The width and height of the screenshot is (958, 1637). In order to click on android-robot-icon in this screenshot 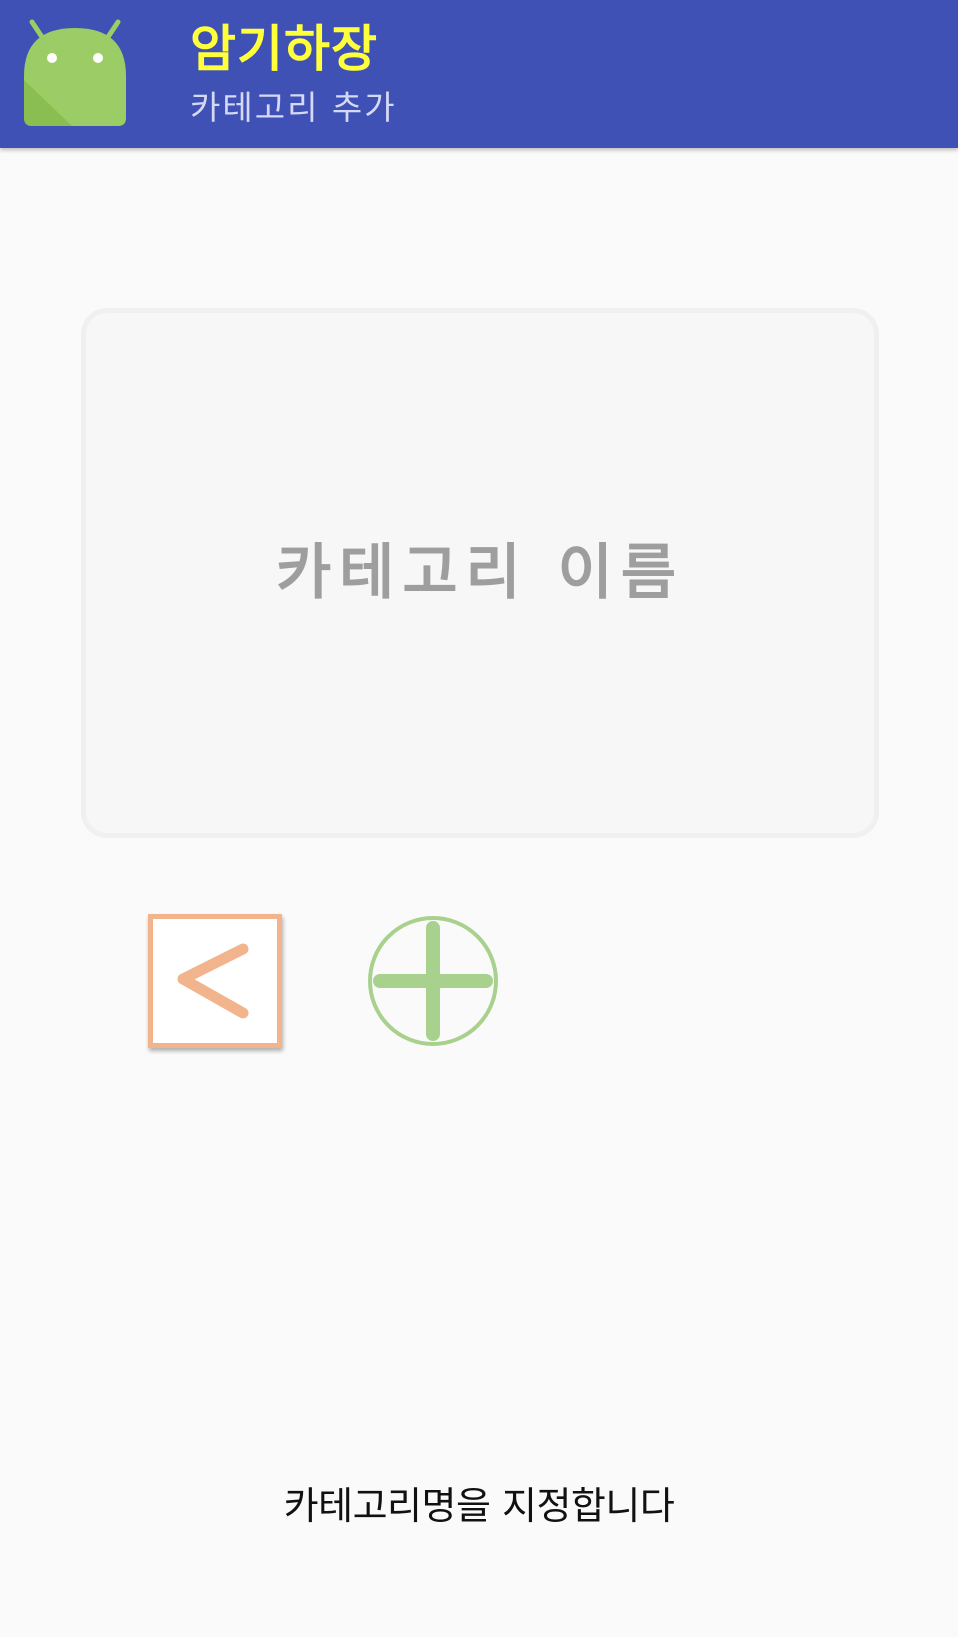, I will do `click(75, 73)`.